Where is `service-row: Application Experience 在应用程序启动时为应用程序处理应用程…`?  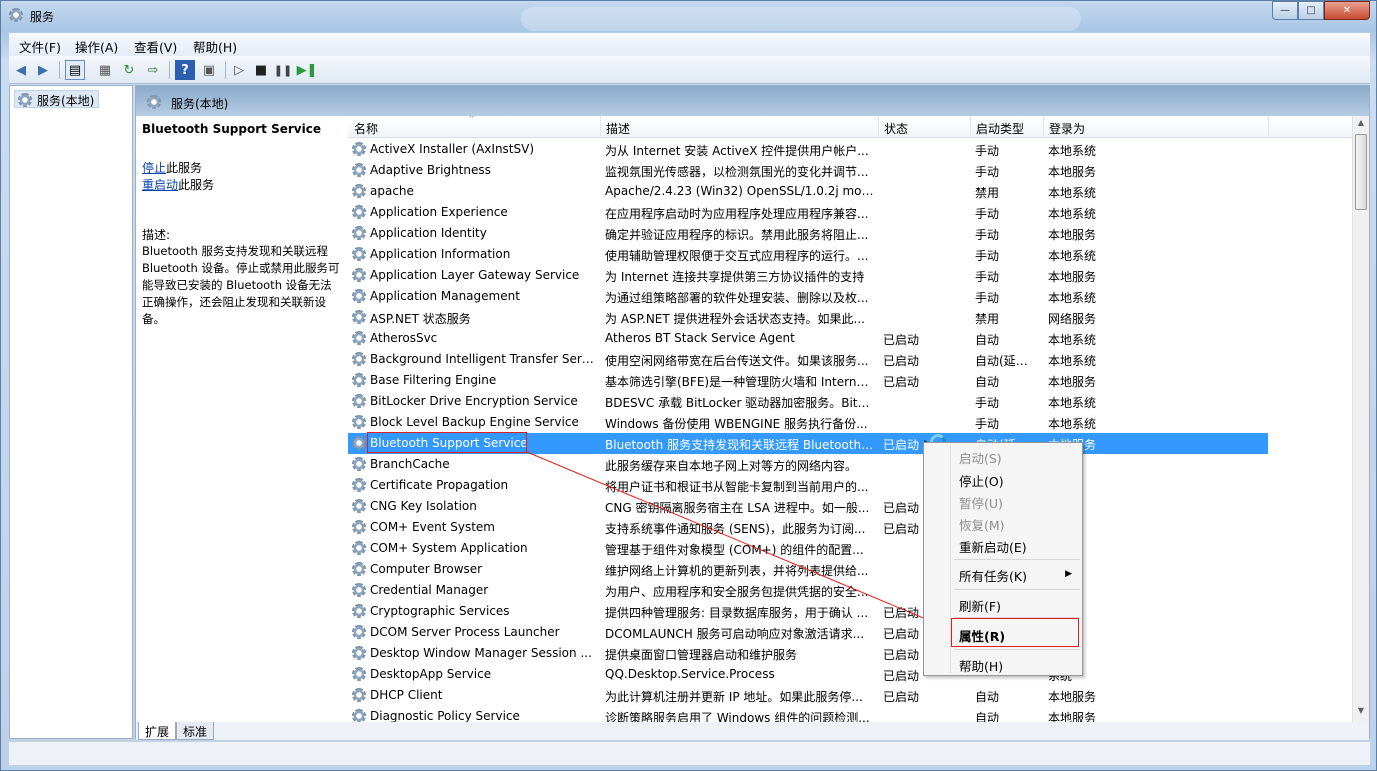
service-row: Application Experience 在应用程序启动时为应用程序处理应用程… is located at coordinates (852, 212).